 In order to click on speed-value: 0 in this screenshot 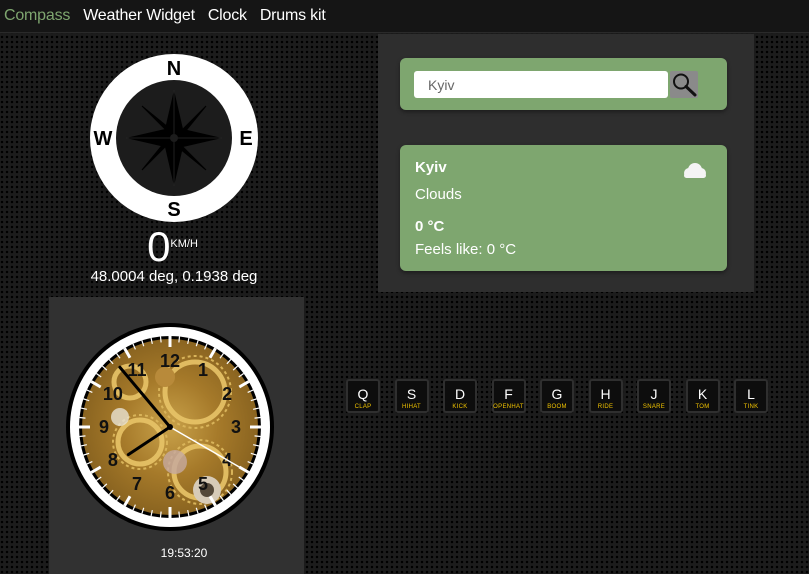, I will do `click(159, 246)`.